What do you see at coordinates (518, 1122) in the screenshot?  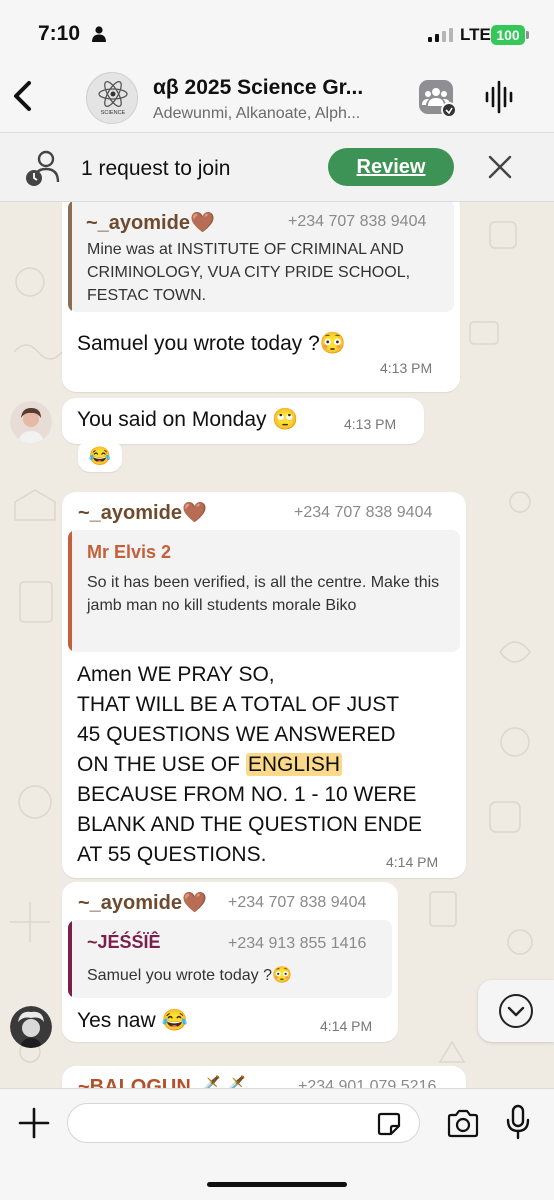 I see `microphone-icon` at bounding box center [518, 1122].